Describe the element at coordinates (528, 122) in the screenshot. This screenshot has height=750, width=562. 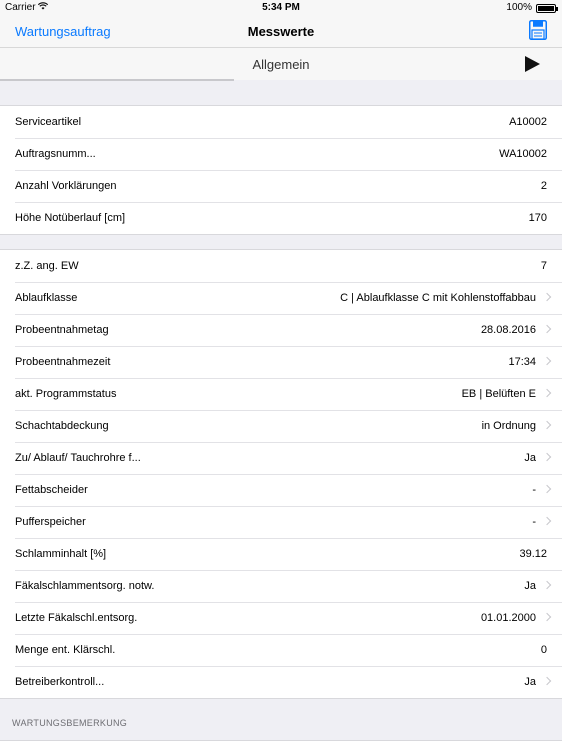
I see `list-item-value: A10002` at that location.